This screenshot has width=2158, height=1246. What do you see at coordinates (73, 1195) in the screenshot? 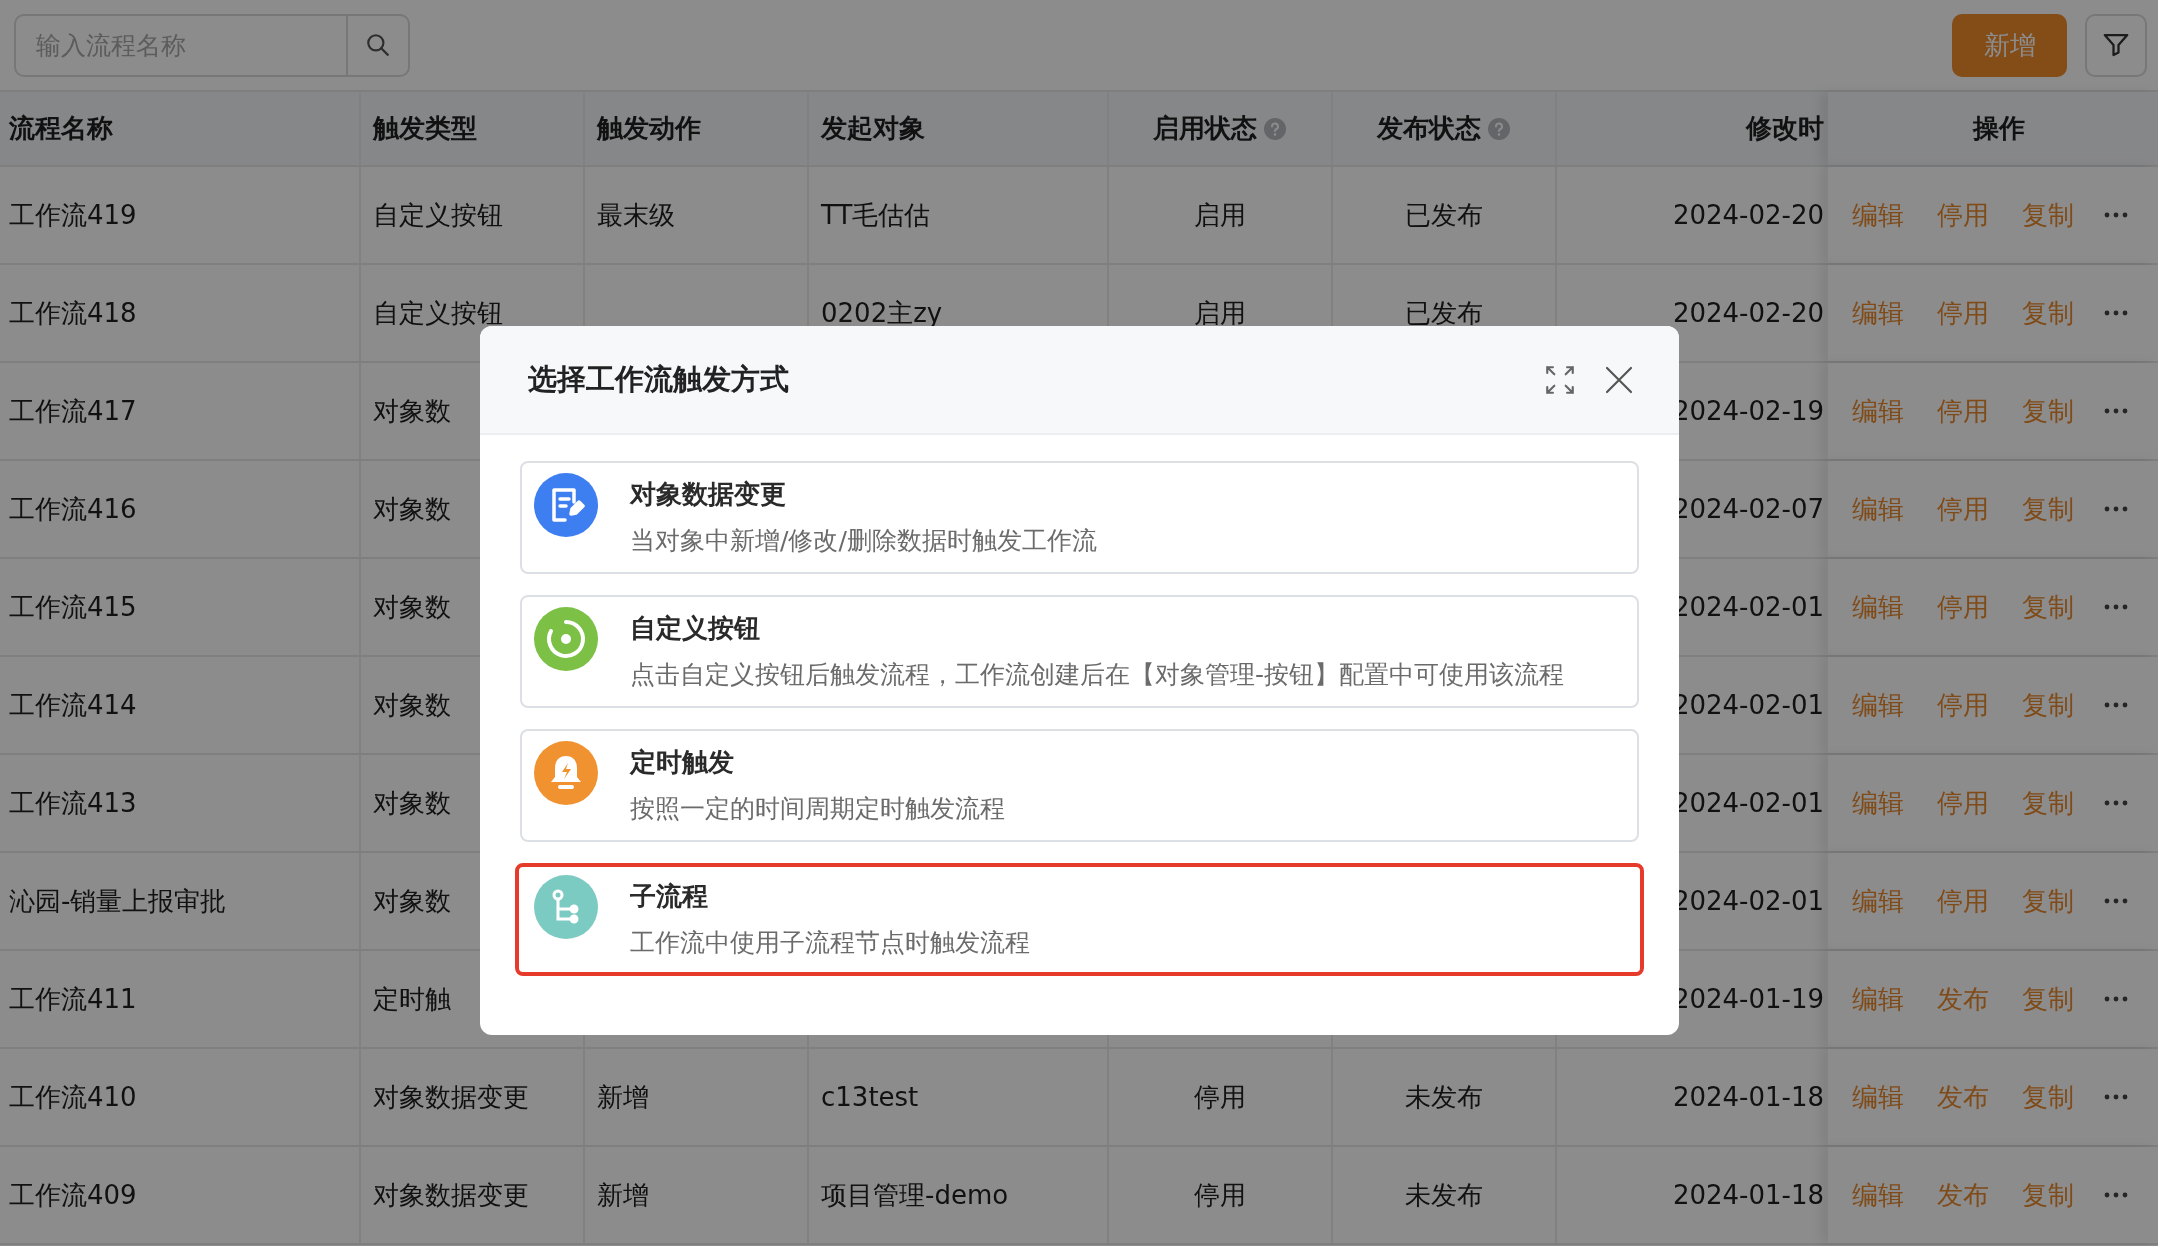
I see `table-cell-text: 工作流409` at bounding box center [73, 1195].